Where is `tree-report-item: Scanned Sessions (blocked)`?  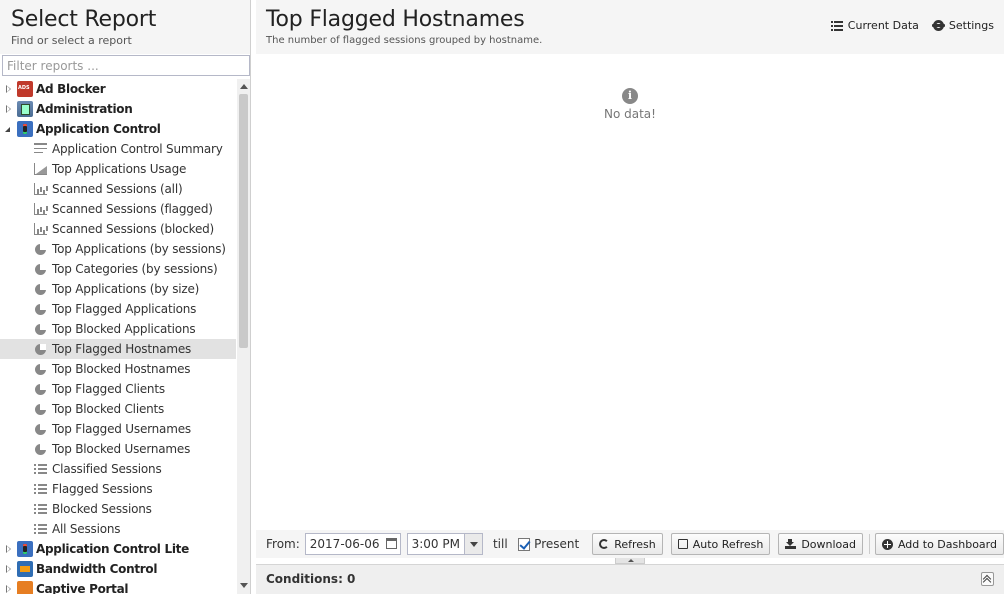 tree-report-item: Scanned Sessions (blocked) is located at coordinates (118, 229).